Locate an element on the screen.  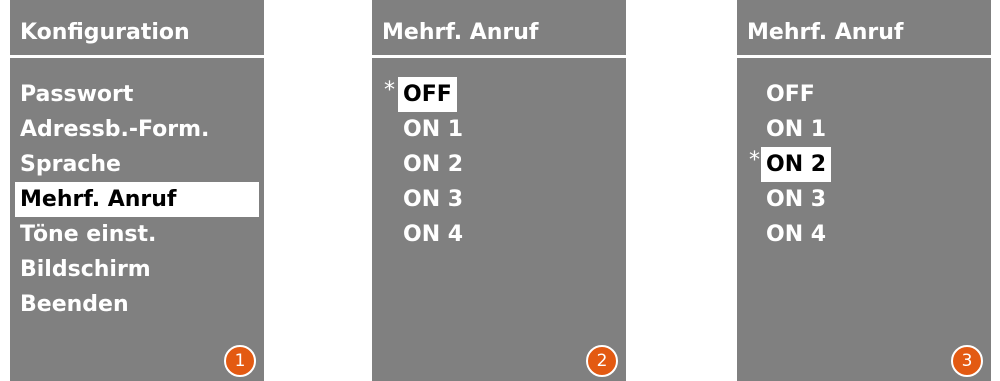
option-on-2: * ON 2 is located at coordinates (864, 164).